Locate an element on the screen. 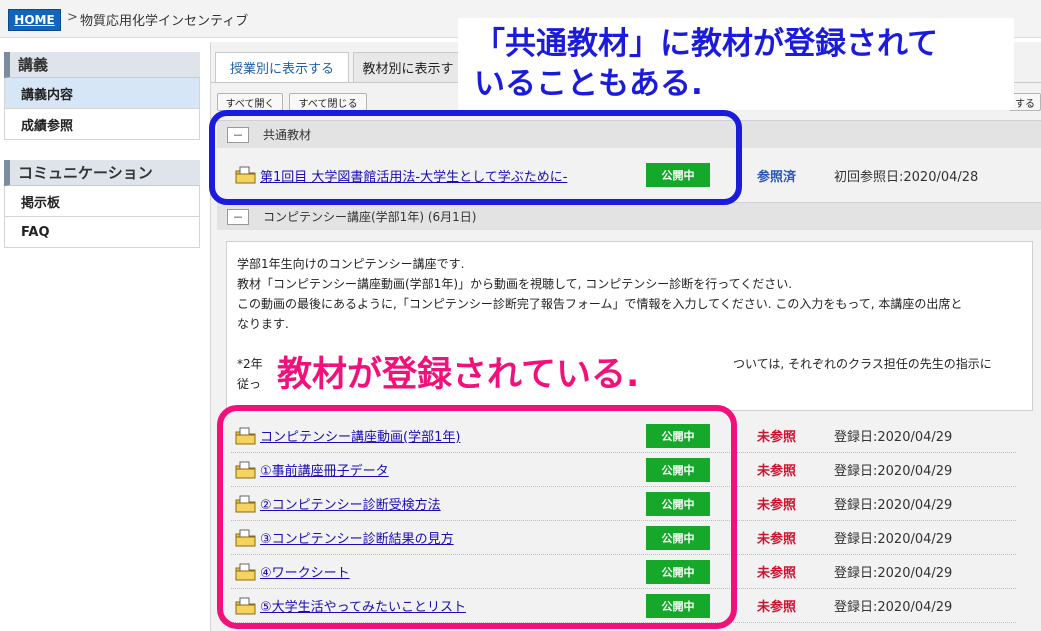 The width and height of the screenshot is (1041, 631). breadcrumb-current: 物質応用化学インセンティブ is located at coordinates (164, 21).